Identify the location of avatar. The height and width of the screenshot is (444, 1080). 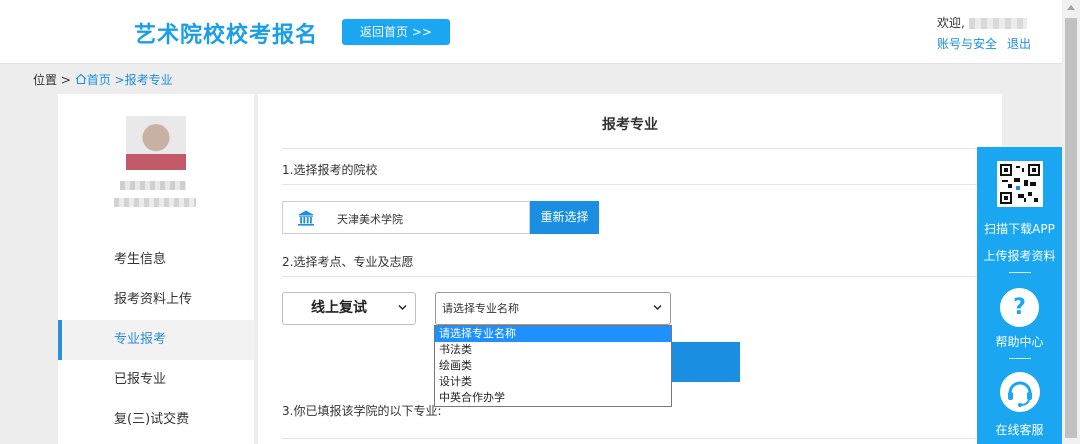
(156, 143).